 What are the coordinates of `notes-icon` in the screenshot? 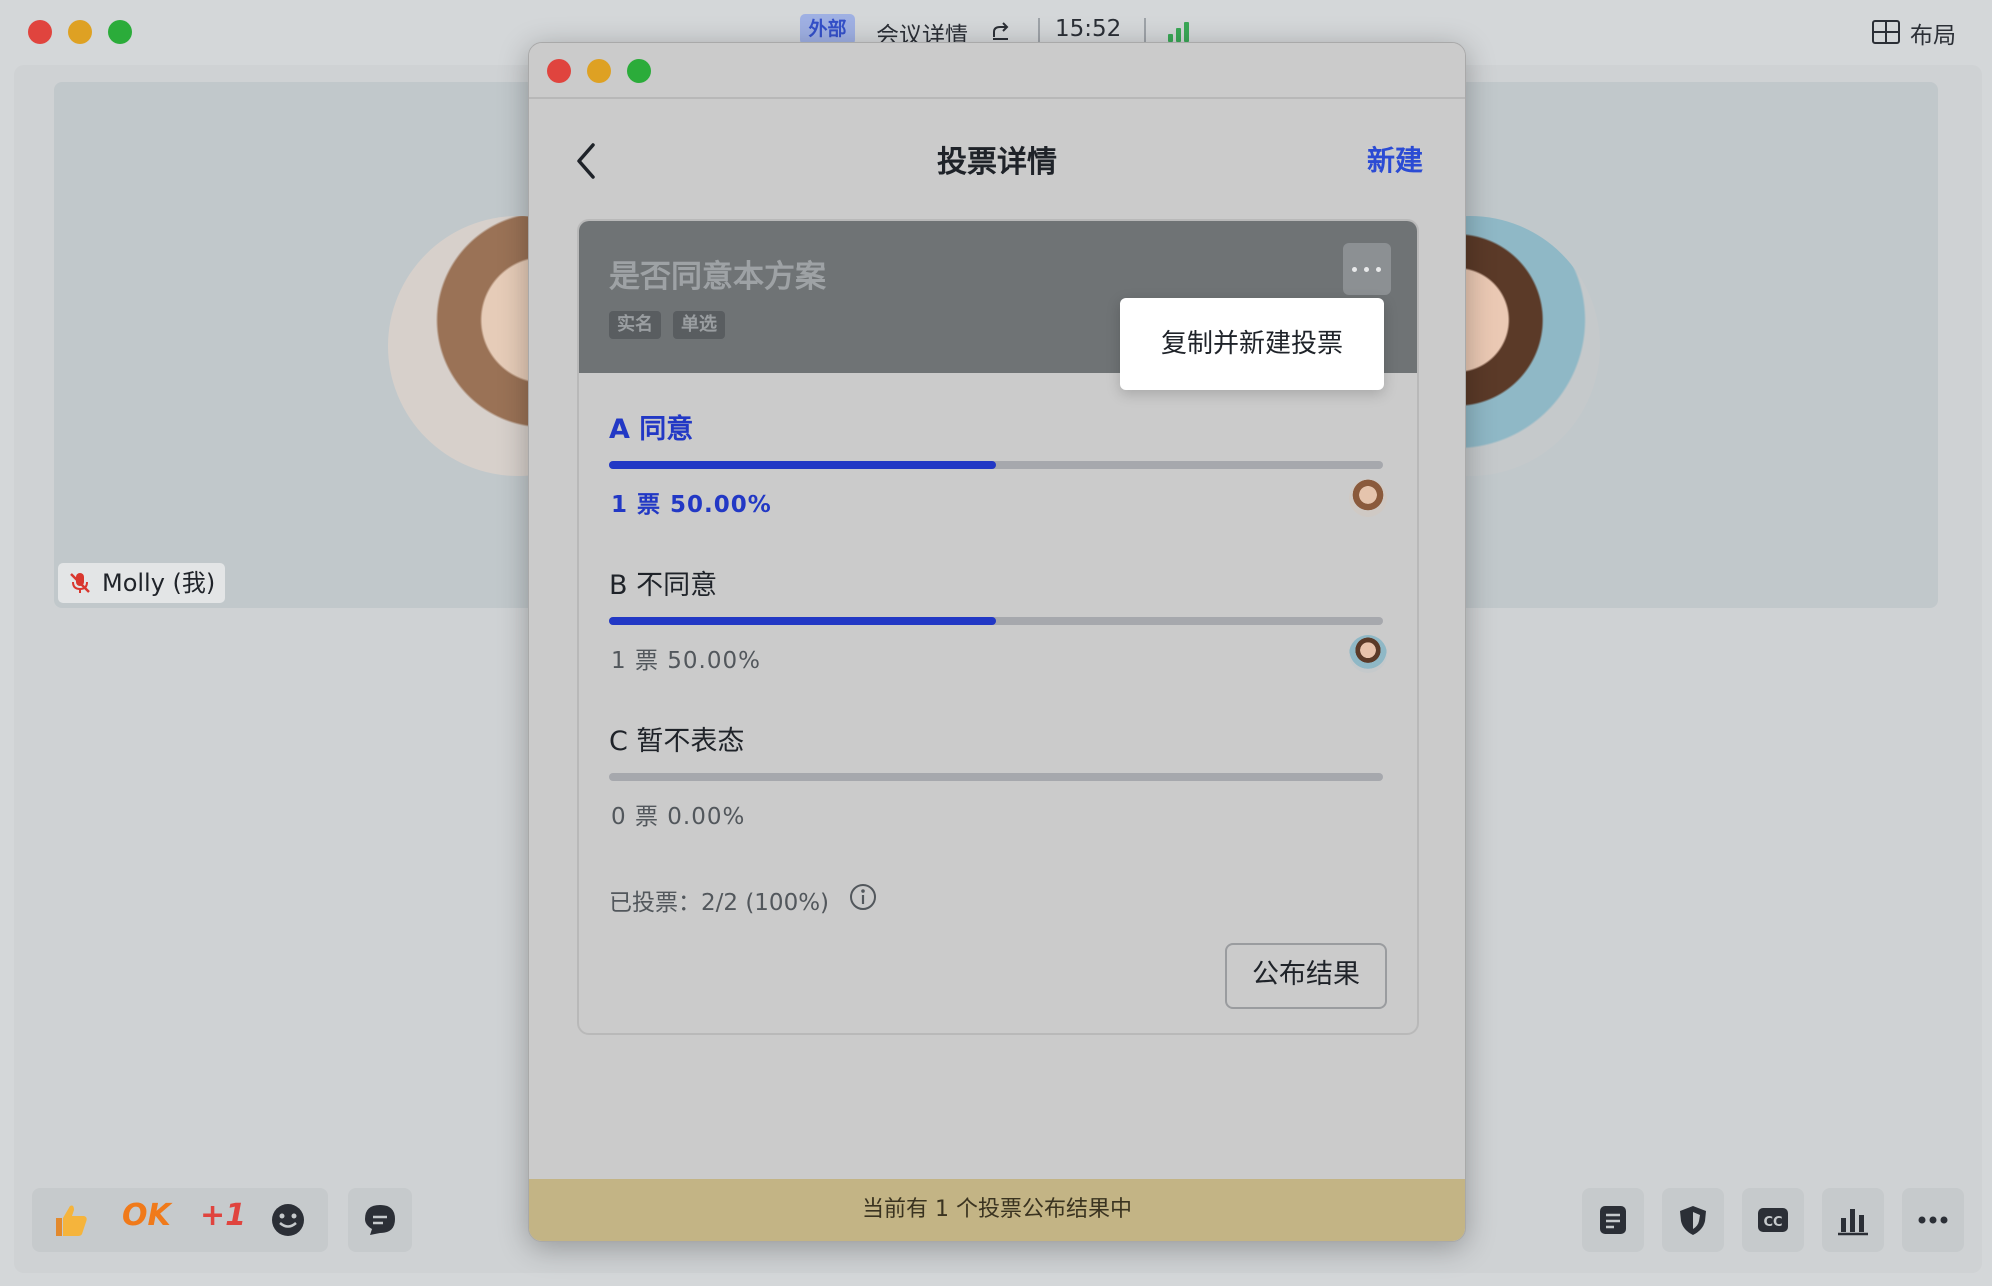 It's located at (1613, 1220).